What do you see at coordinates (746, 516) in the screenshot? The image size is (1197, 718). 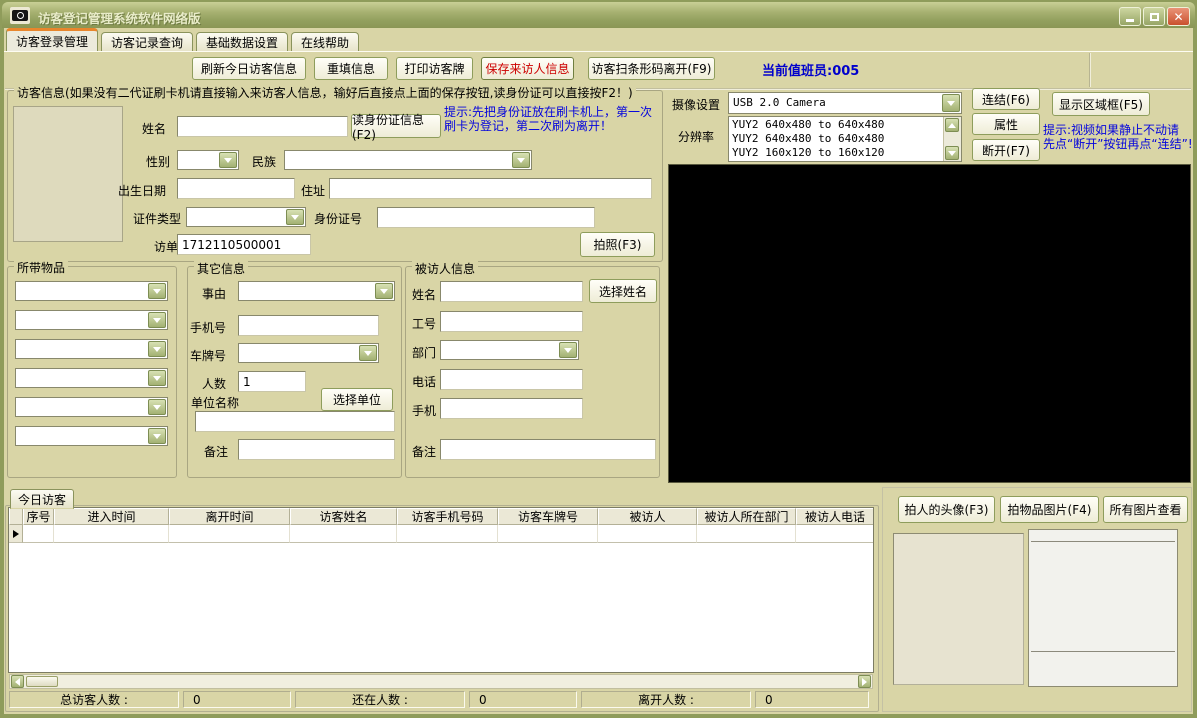 I see `column-header-8: 被访人所在部门` at bounding box center [746, 516].